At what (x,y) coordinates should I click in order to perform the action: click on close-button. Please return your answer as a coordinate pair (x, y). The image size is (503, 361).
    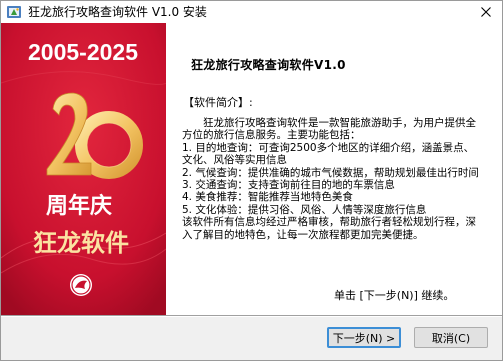
    Looking at the image, I should click on (485, 12).